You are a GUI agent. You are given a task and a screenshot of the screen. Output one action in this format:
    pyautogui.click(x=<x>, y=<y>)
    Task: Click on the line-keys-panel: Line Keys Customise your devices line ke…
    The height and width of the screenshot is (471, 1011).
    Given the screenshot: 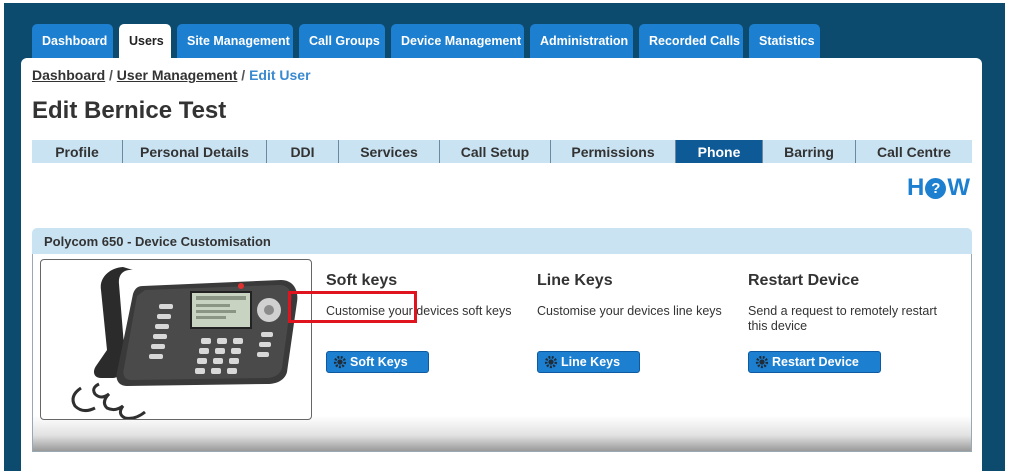 What is the action you would take?
    pyautogui.click(x=632, y=295)
    